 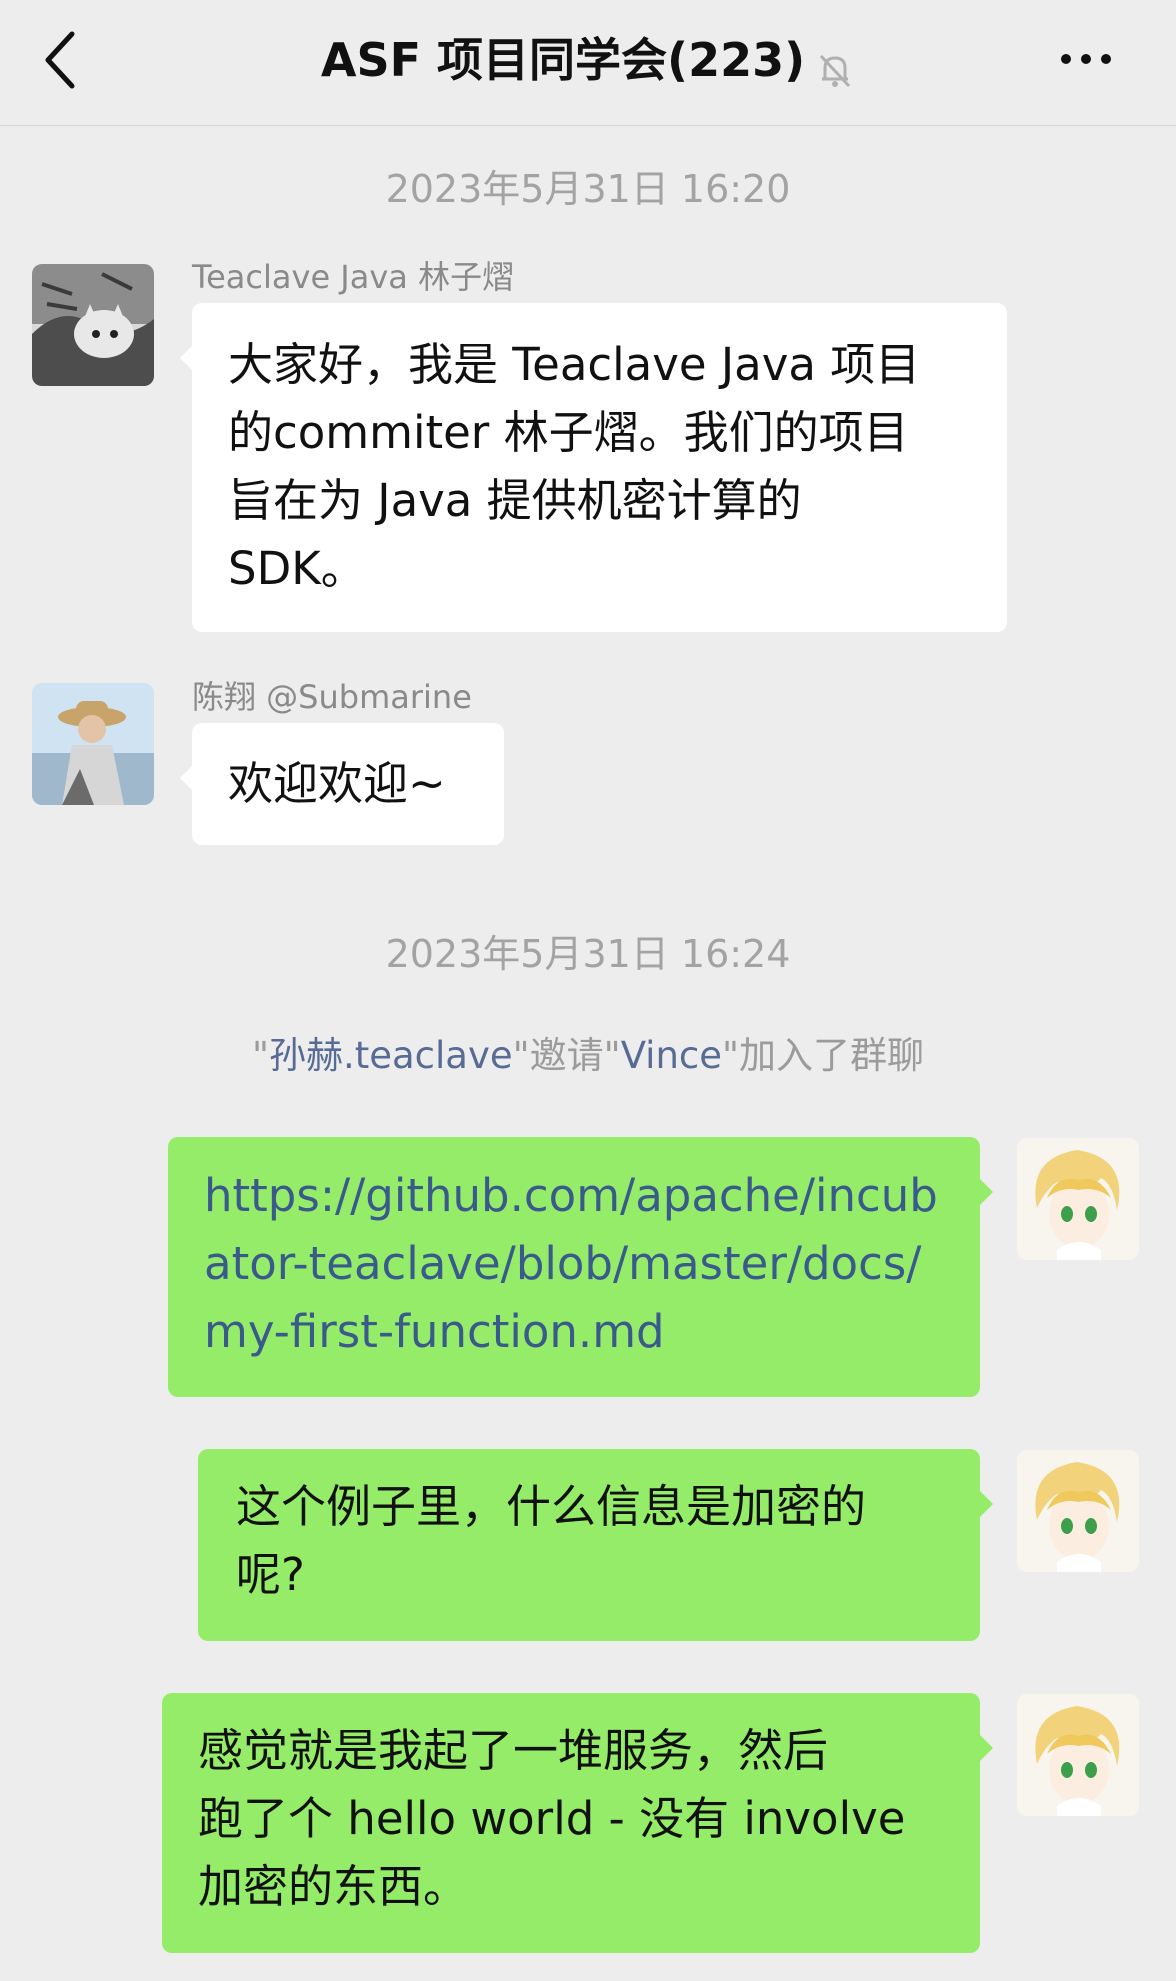 What do you see at coordinates (391, 1055) in the screenshot?
I see `inviter-link: 孙赫.teaclave` at bounding box center [391, 1055].